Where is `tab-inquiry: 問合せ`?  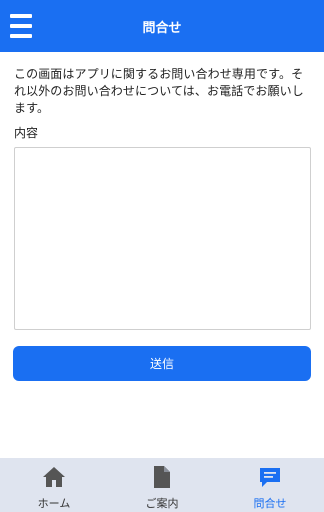
tab-inquiry: 問合せ is located at coordinates (270, 485).